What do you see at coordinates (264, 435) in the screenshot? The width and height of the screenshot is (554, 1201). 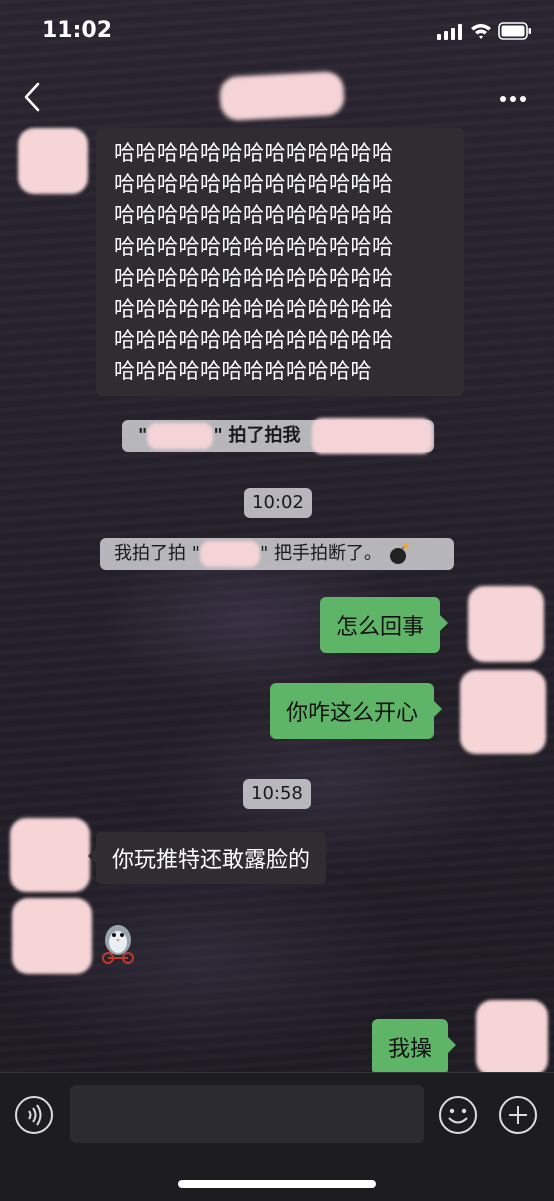 I see `pat-notice-text: 拍了拍我` at bounding box center [264, 435].